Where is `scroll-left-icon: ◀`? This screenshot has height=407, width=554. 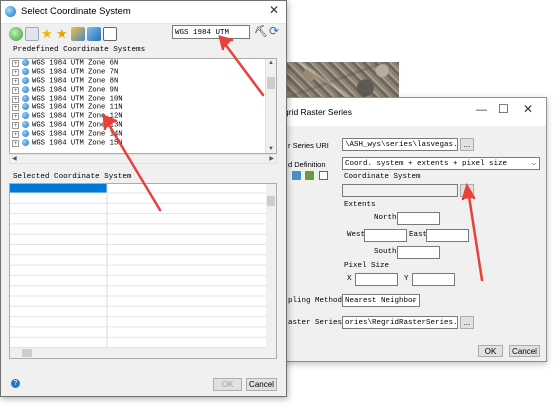
scroll-left-icon: ◀ is located at coordinates (14, 158).